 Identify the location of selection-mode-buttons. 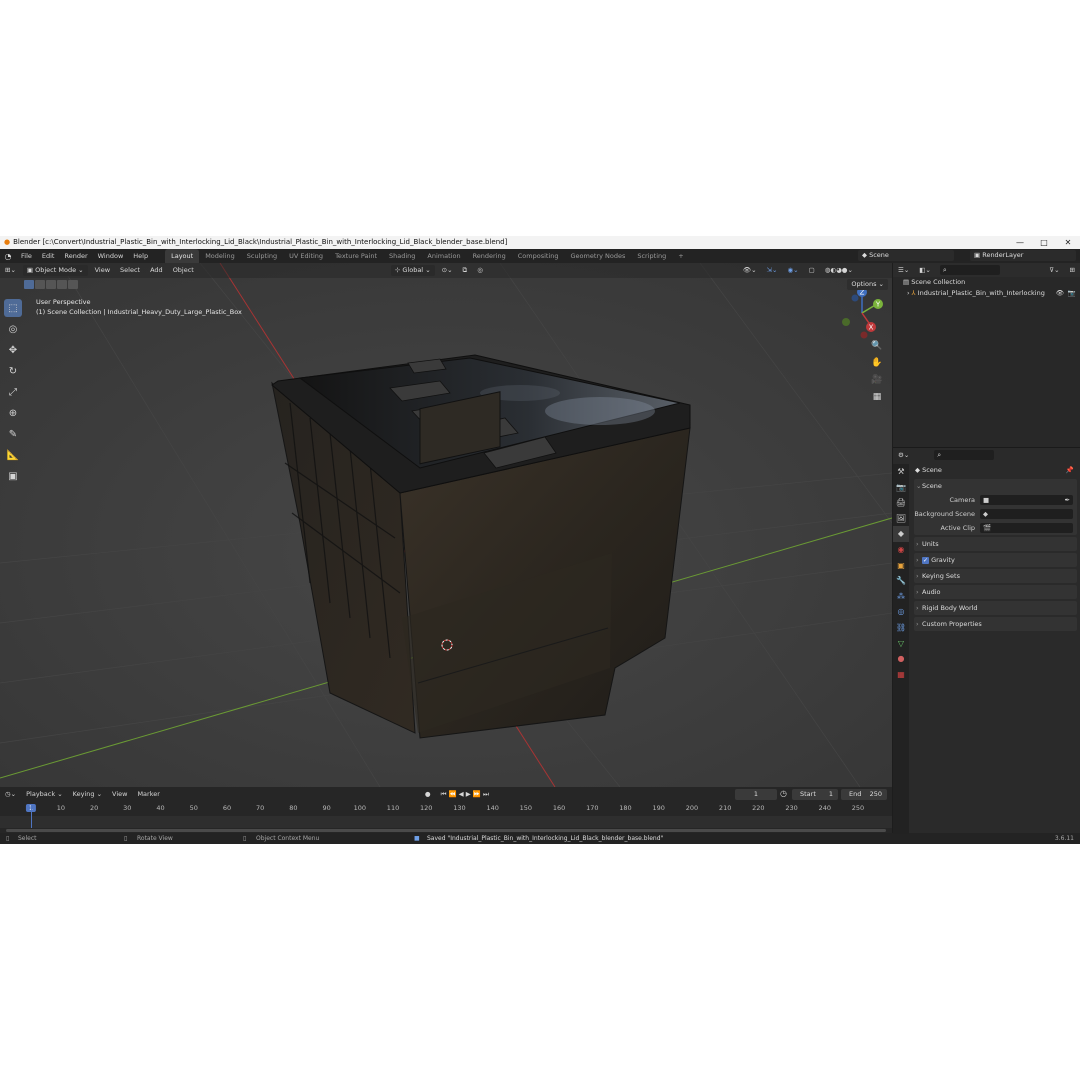
(51, 284).